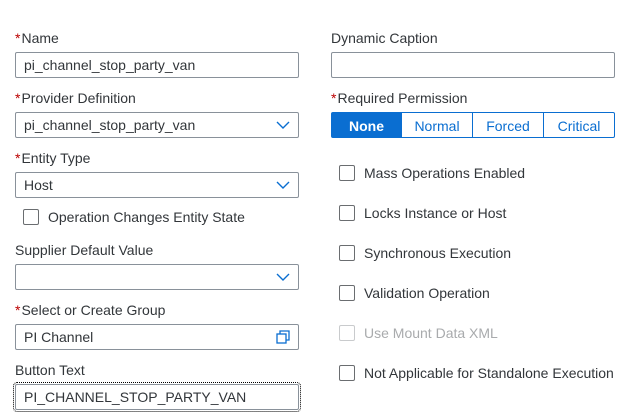 Image resolution: width=624 pixels, height=420 pixels. I want to click on value-help-icon, so click(283, 337).